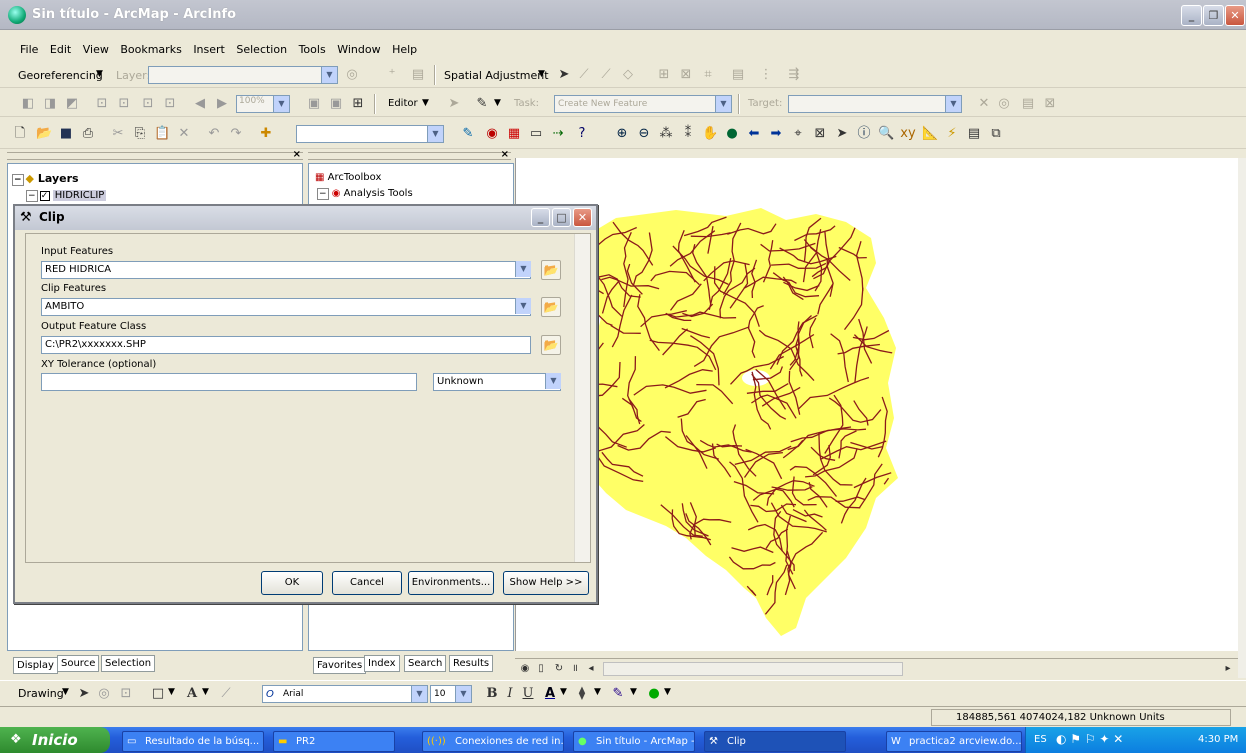  What do you see at coordinates (128, 663) in the screenshot?
I see `tab-selection: Selection` at bounding box center [128, 663].